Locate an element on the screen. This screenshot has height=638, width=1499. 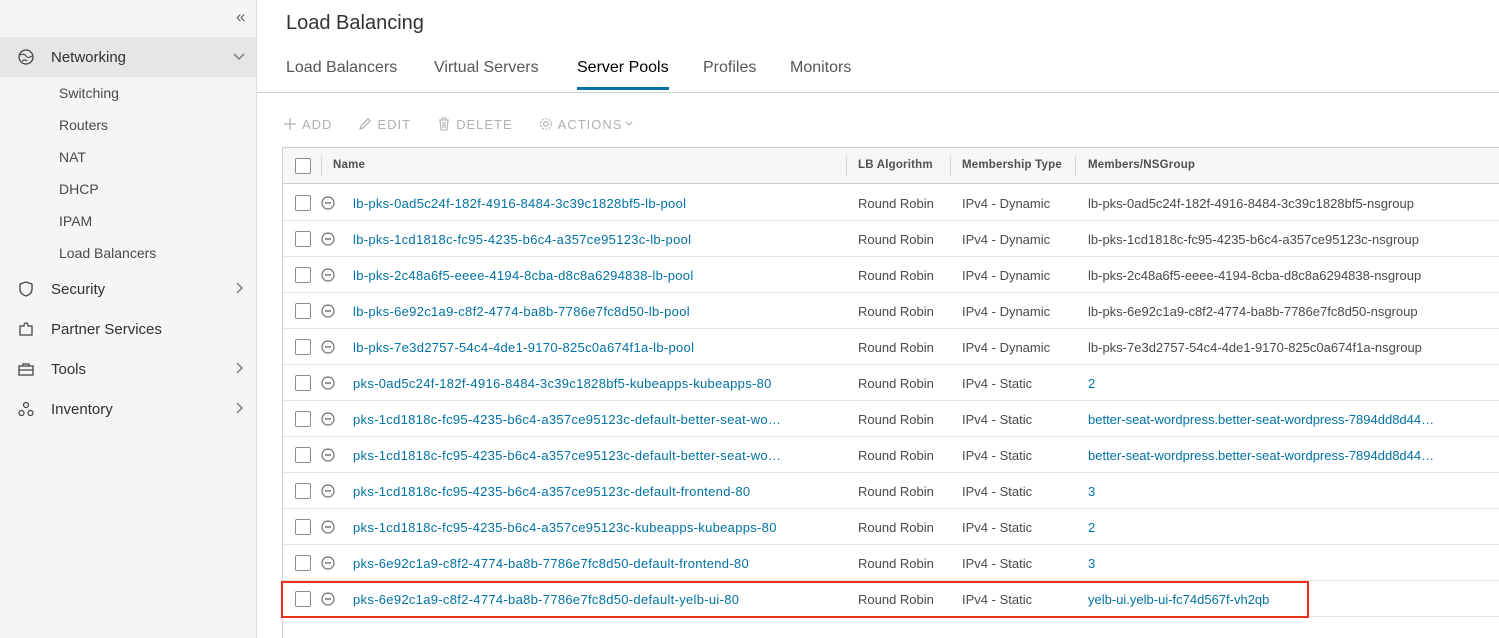
gear-icon is located at coordinates (545, 124).